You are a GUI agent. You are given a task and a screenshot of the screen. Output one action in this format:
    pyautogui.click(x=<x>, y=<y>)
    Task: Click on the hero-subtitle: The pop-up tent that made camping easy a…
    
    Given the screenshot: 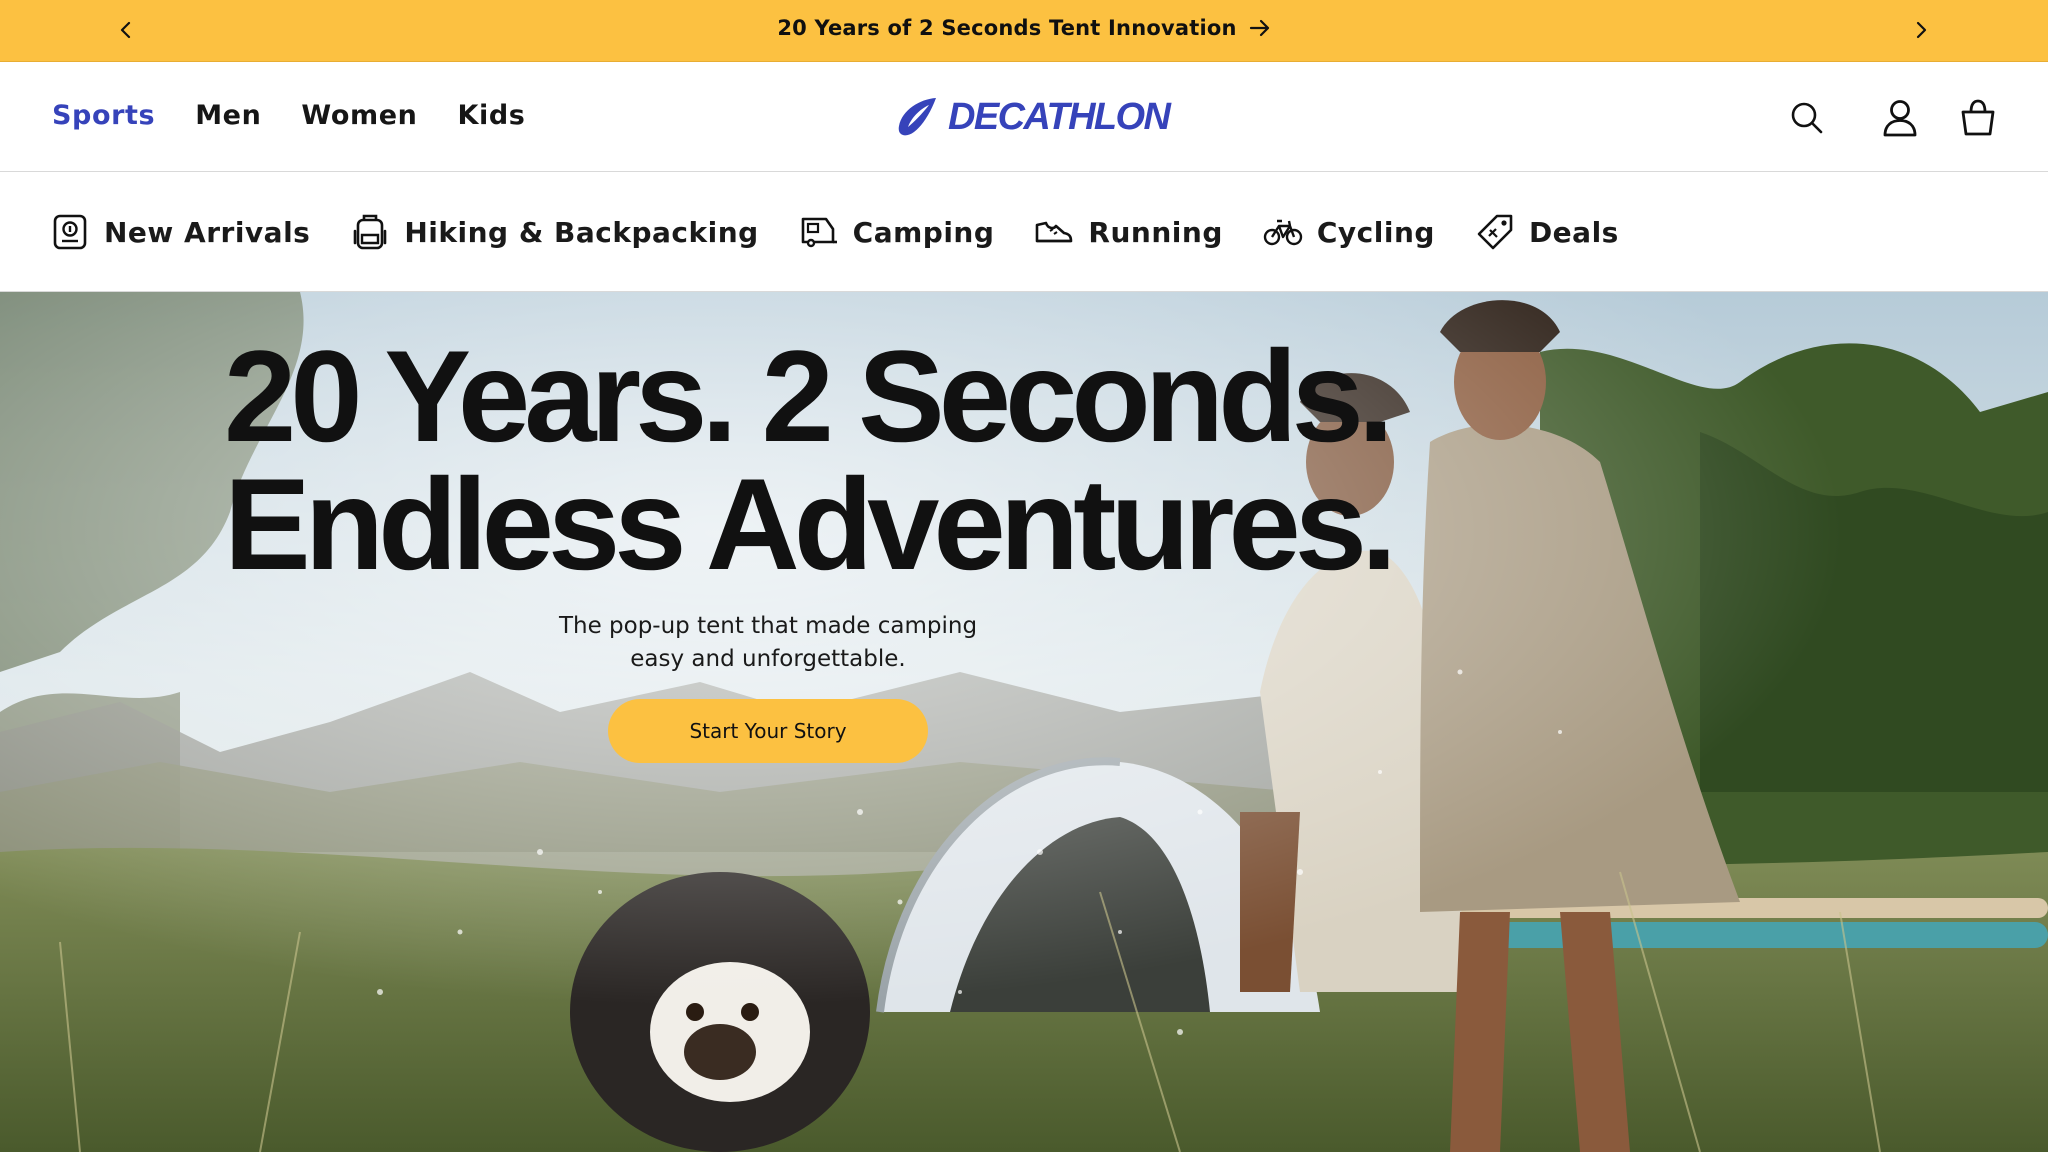 What is the action you would take?
    pyautogui.click(x=768, y=643)
    